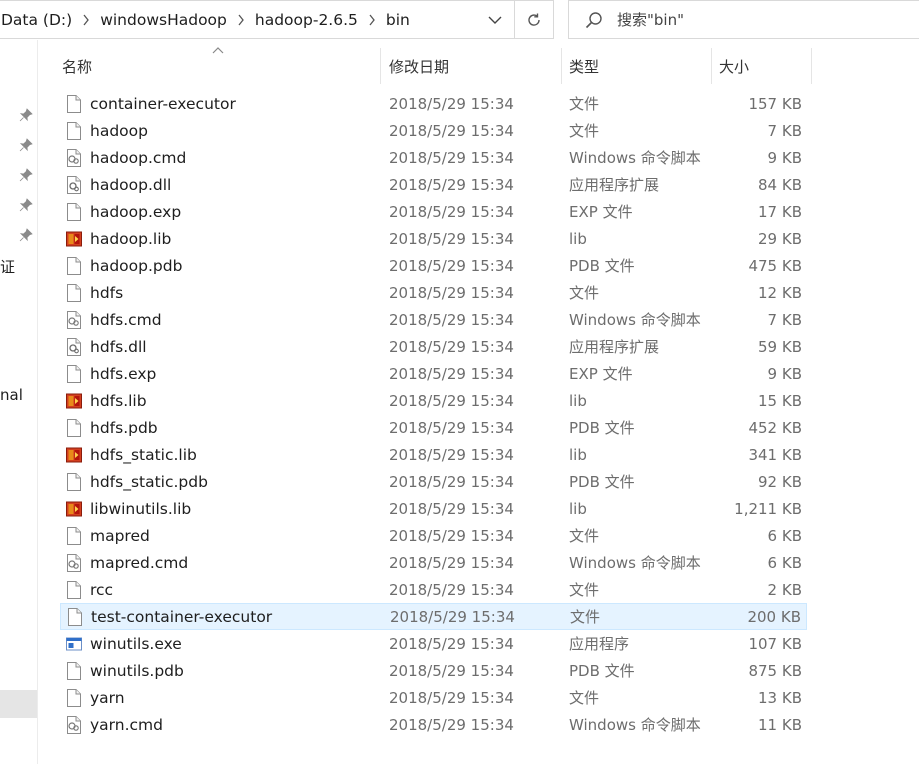 The image size is (919, 764). Describe the element at coordinates (140, 509) in the screenshot. I see `file-name: libwinutils.lib` at that location.